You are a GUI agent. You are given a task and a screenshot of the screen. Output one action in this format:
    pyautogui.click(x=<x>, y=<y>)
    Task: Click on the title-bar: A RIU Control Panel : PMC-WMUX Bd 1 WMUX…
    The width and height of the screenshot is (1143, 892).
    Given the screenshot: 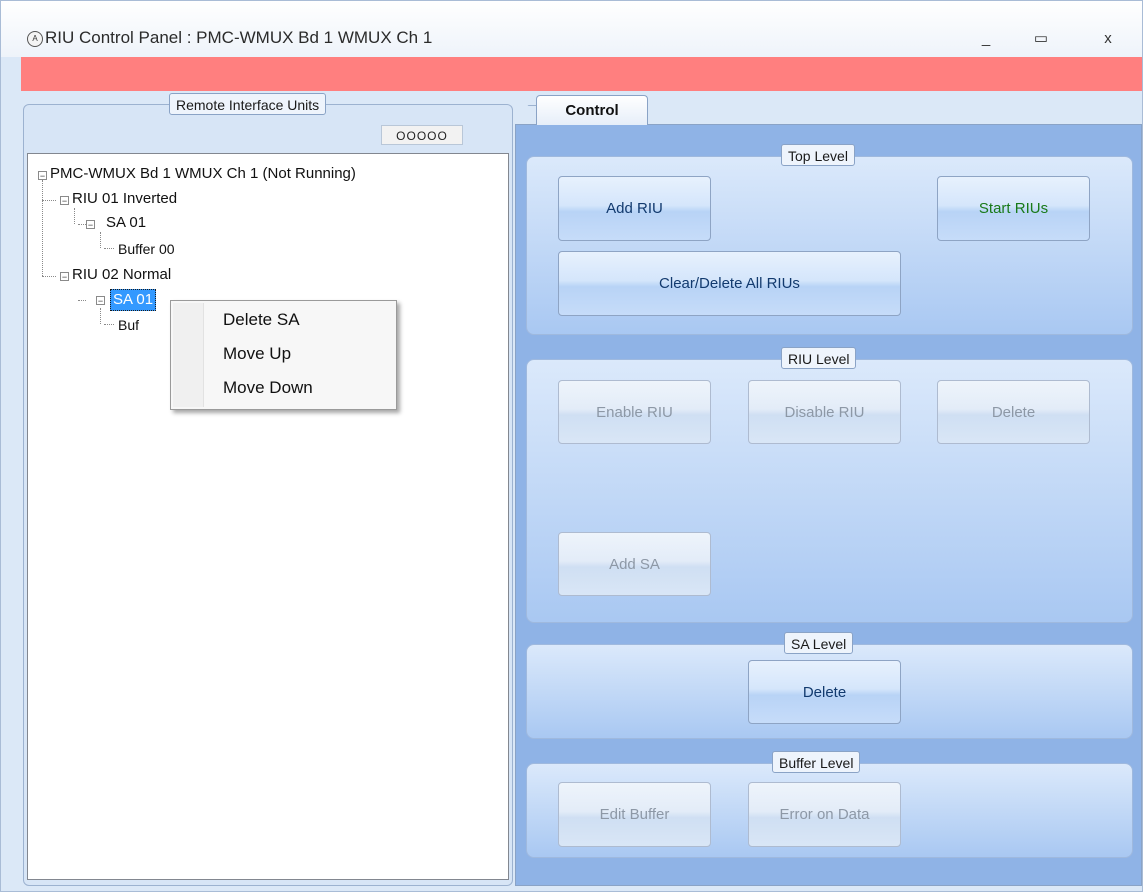 What is the action you would take?
    pyautogui.click(x=571, y=29)
    